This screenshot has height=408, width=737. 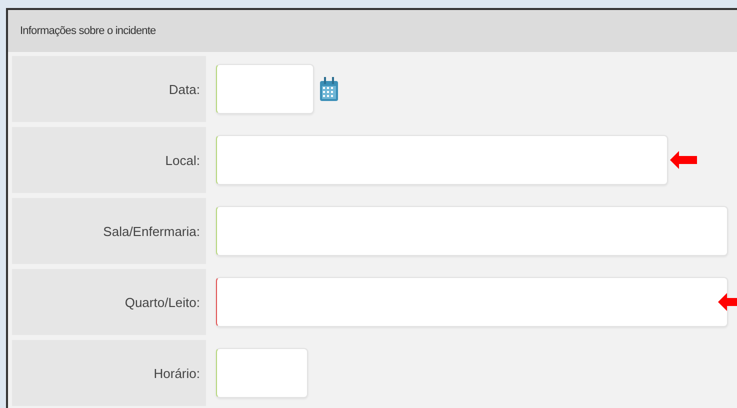 I want to click on calendar-icon, so click(x=329, y=89).